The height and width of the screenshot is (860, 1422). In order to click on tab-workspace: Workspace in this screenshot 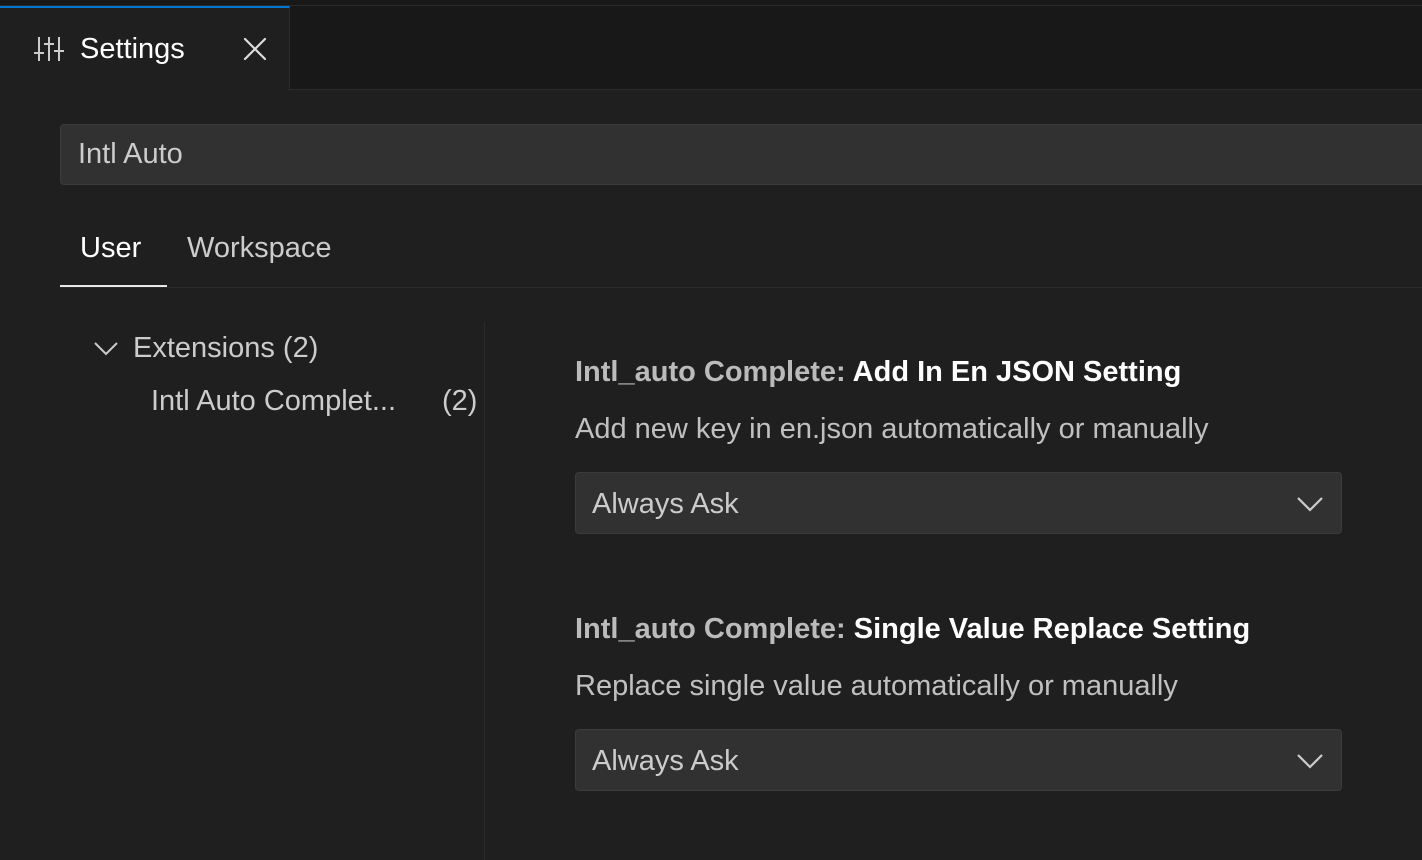, I will do `click(259, 248)`.